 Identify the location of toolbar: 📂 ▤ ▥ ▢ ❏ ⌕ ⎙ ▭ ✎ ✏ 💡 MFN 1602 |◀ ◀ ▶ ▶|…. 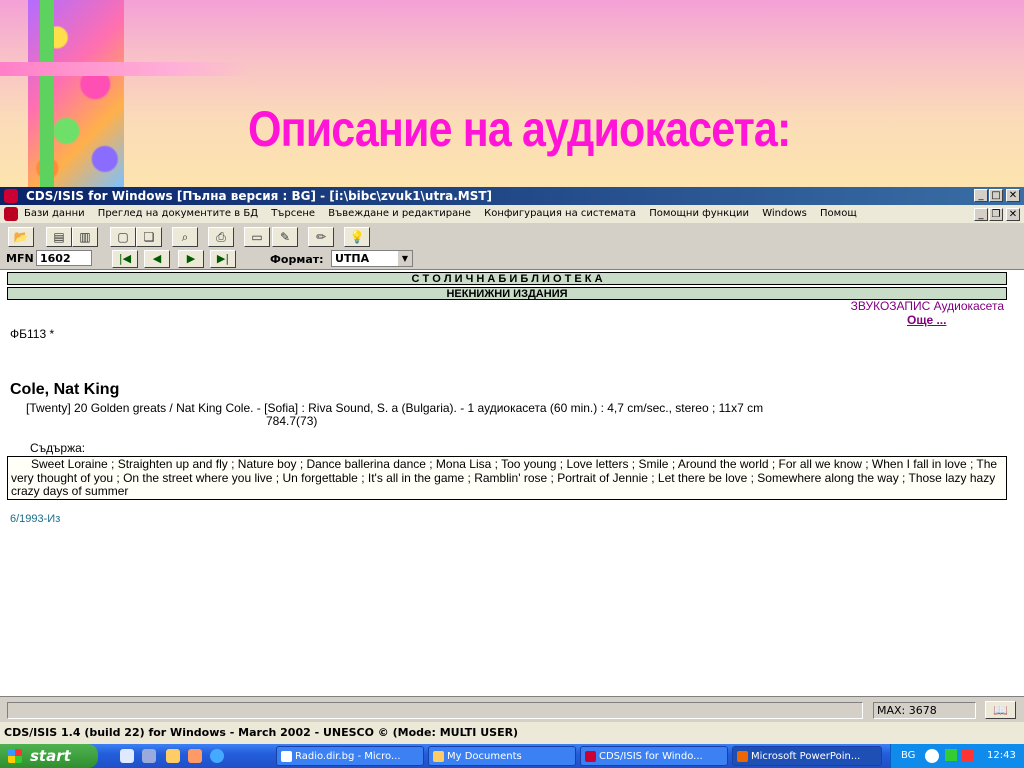
(512, 246).